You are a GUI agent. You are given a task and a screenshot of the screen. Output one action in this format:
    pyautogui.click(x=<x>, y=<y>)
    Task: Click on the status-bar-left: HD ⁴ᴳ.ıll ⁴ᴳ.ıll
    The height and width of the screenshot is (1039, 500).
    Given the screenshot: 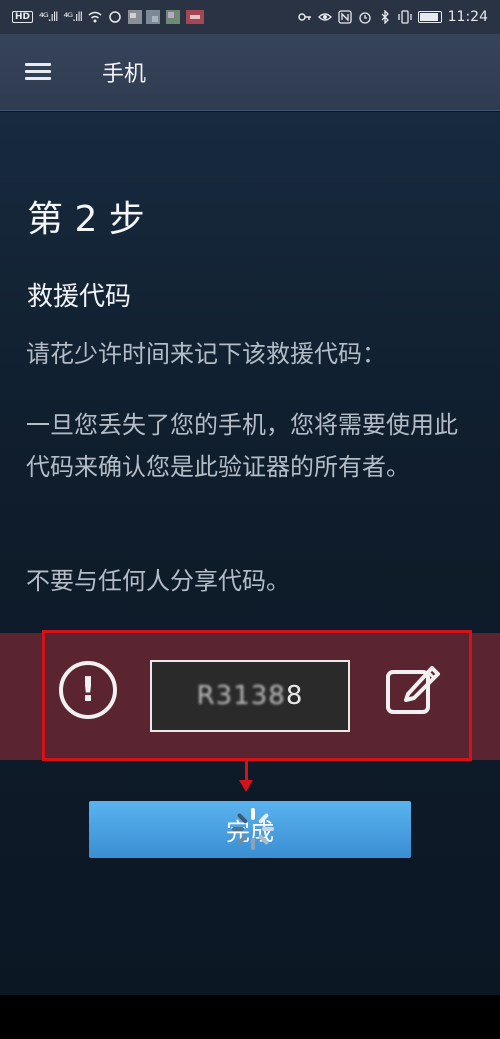 What is the action you would take?
    pyautogui.click(x=109, y=17)
    